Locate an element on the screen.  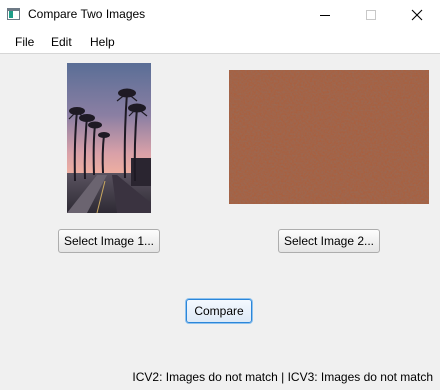
menu-bar: File Edit Help is located at coordinates (220, 42).